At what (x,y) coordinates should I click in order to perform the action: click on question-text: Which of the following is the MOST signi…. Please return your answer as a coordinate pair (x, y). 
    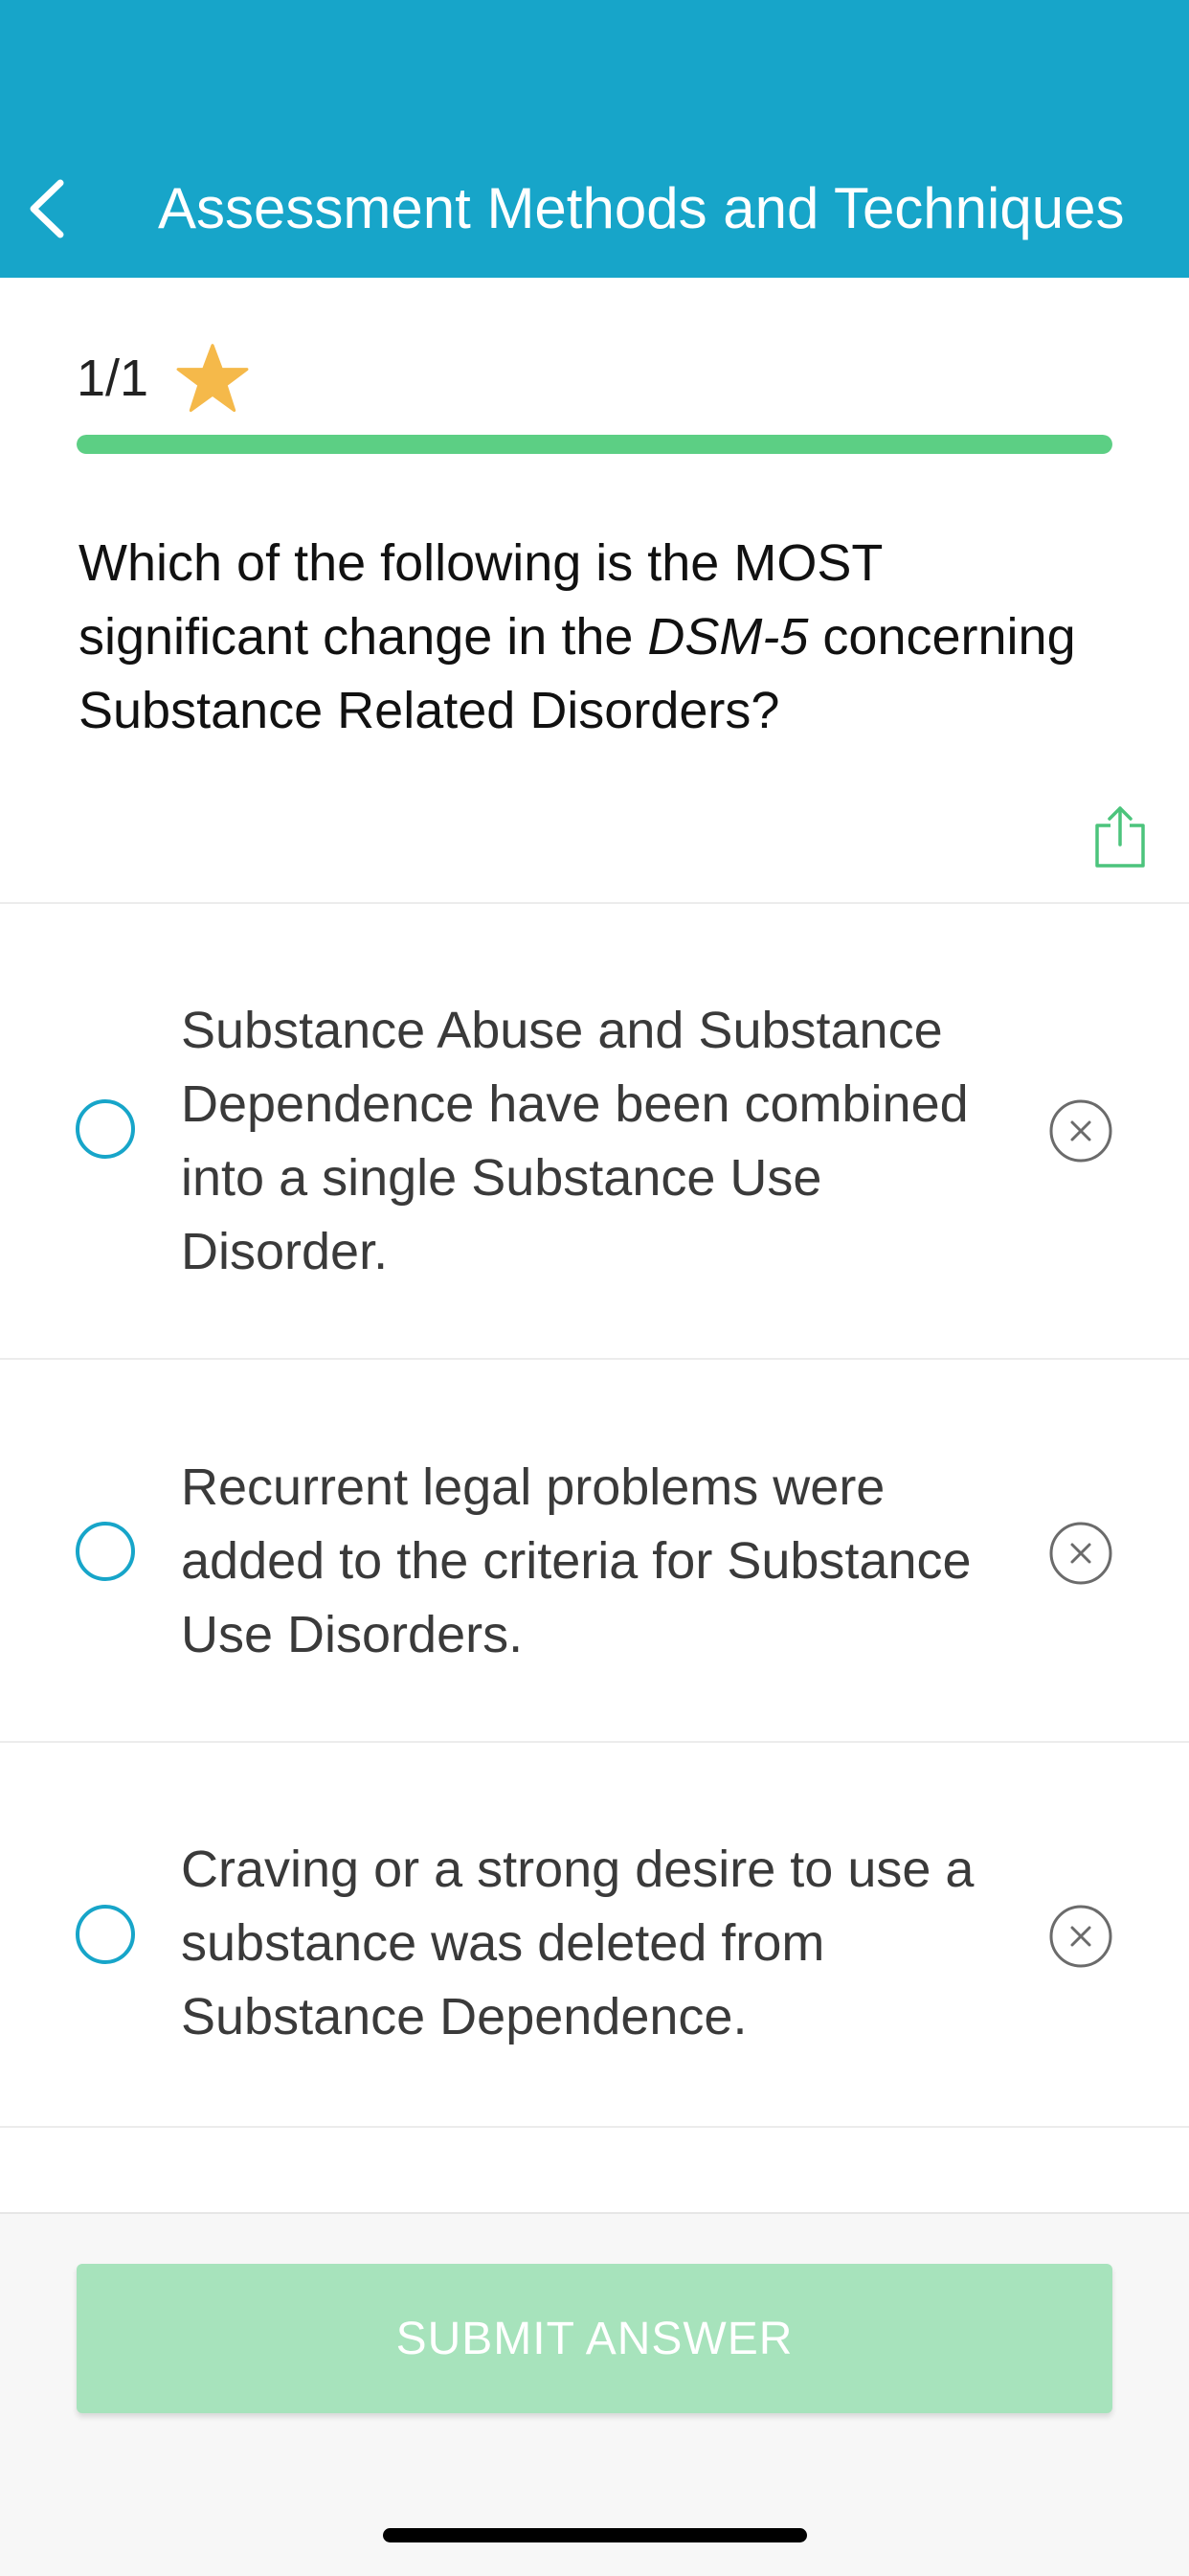
    Looking at the image, I should click on (600, 637).